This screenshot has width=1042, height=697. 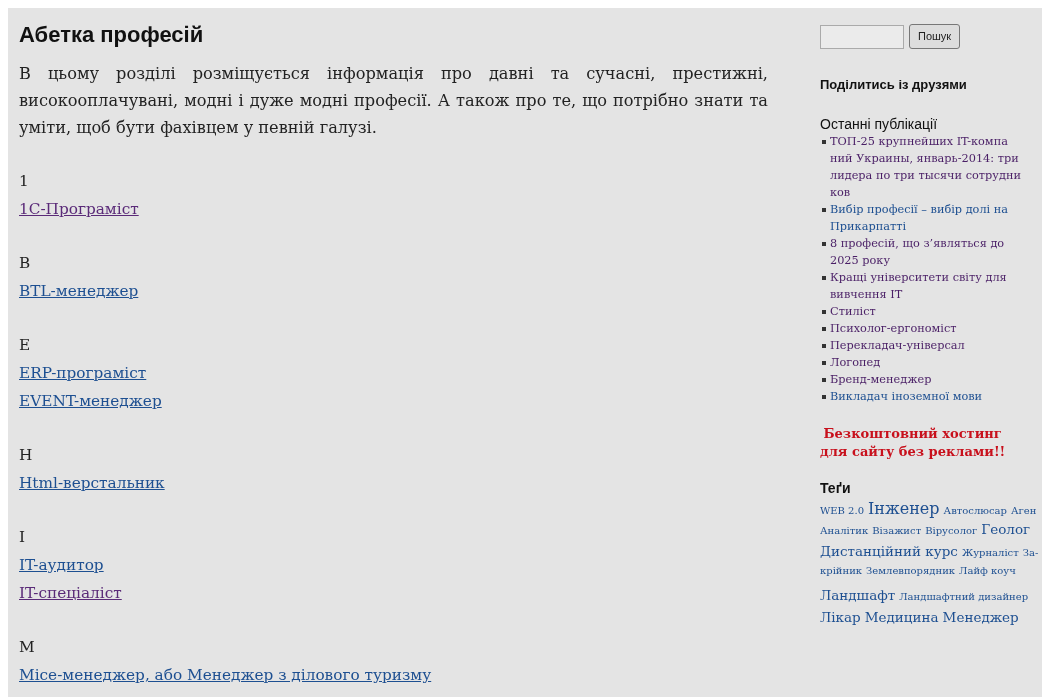 I want to click on post-link: Кращі університети світу для вивчення IT, so click(x=918, y=285).